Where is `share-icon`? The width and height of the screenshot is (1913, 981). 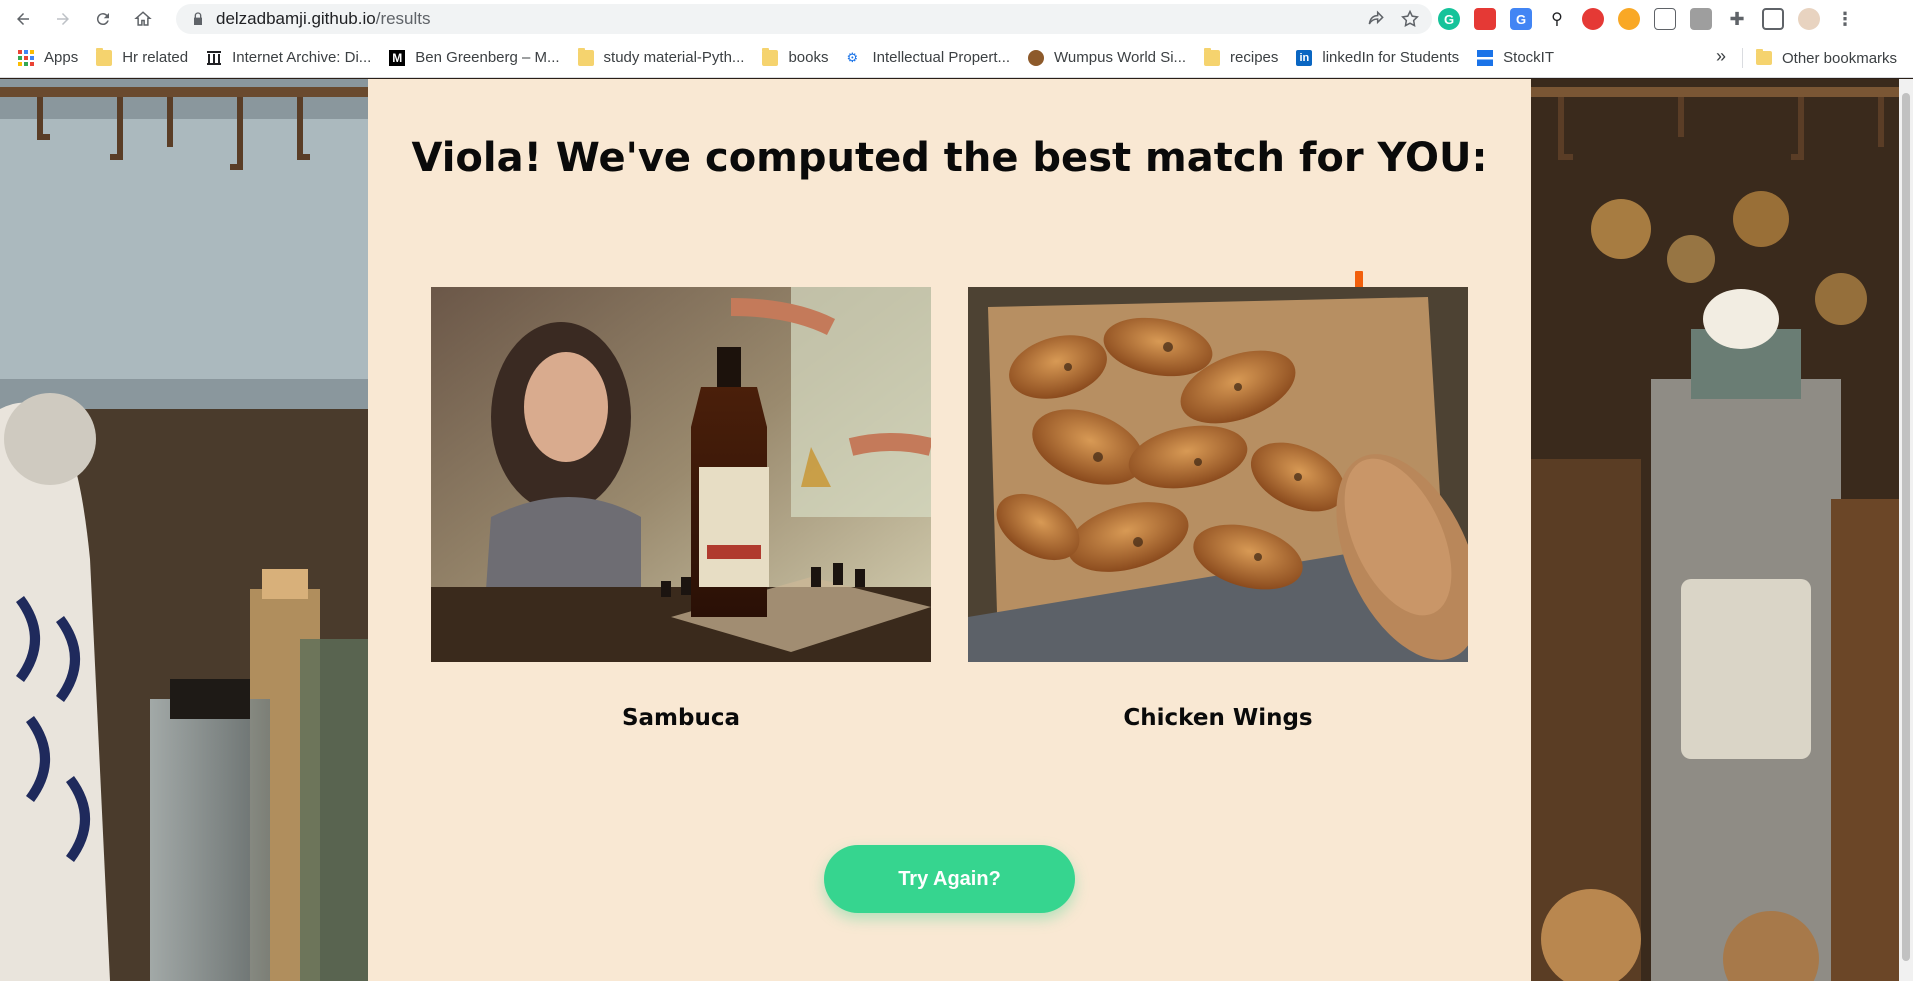
share-icon is located at coordinates (1376, 19).